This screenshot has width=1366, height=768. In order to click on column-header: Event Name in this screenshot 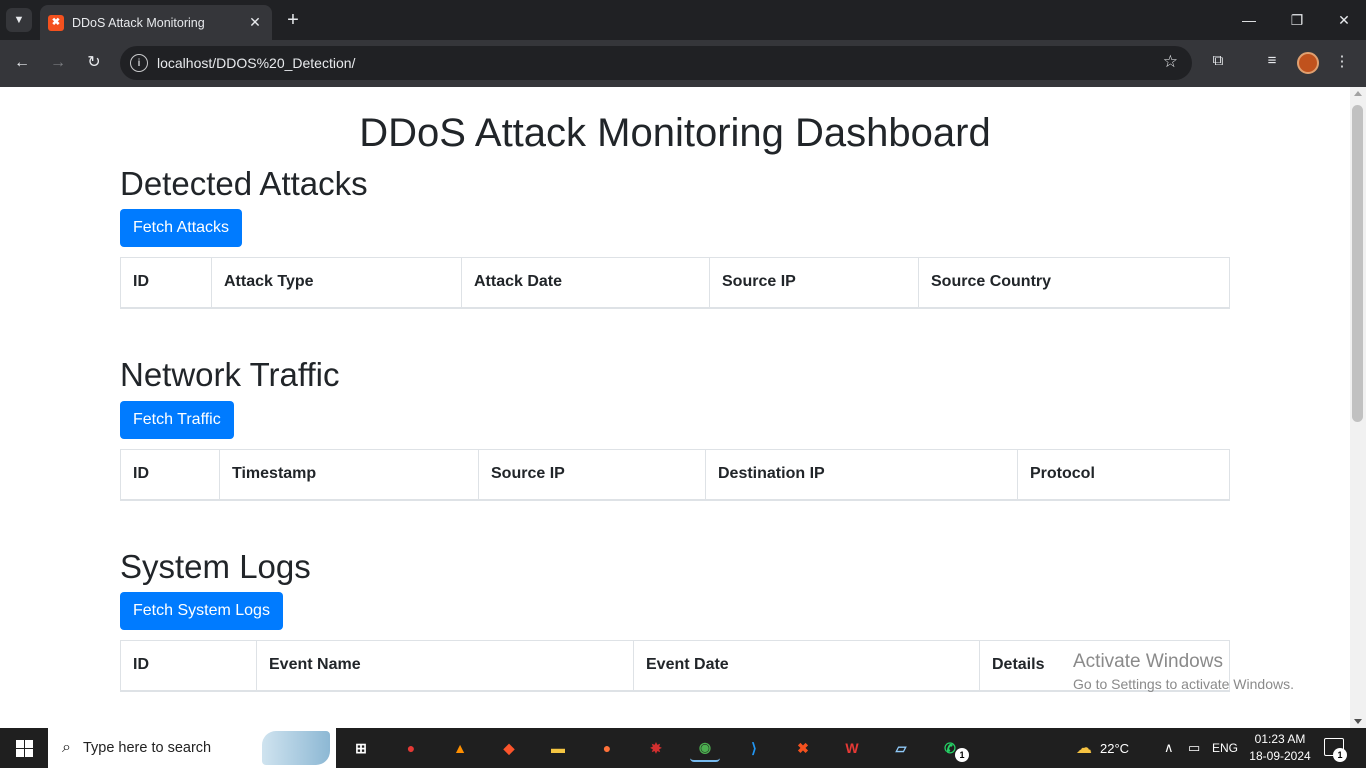, I will do `click(445, 666)`.